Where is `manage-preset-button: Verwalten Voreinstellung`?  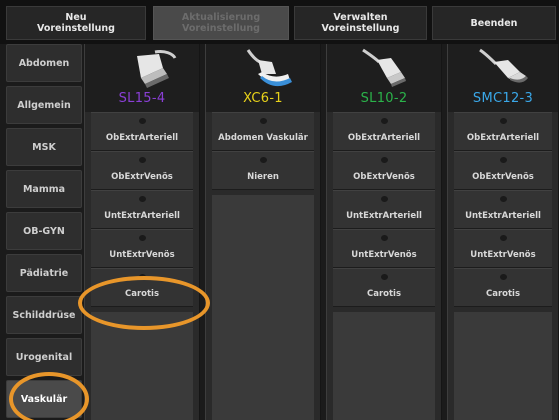 manage-preset-button: Verwalten Voreinstellung is located at coordinates (360, 23).